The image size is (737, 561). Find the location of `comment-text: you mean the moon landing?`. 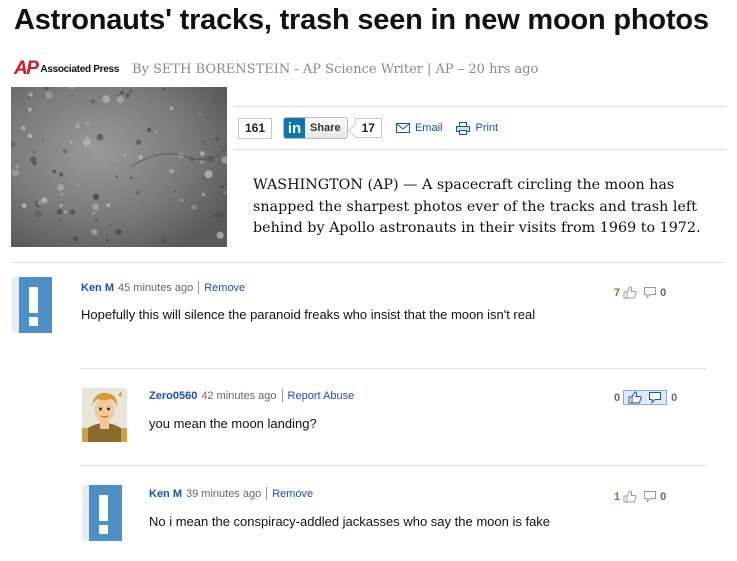

comment-text: you mean the moon landing? is located at coordinates (233, 423).